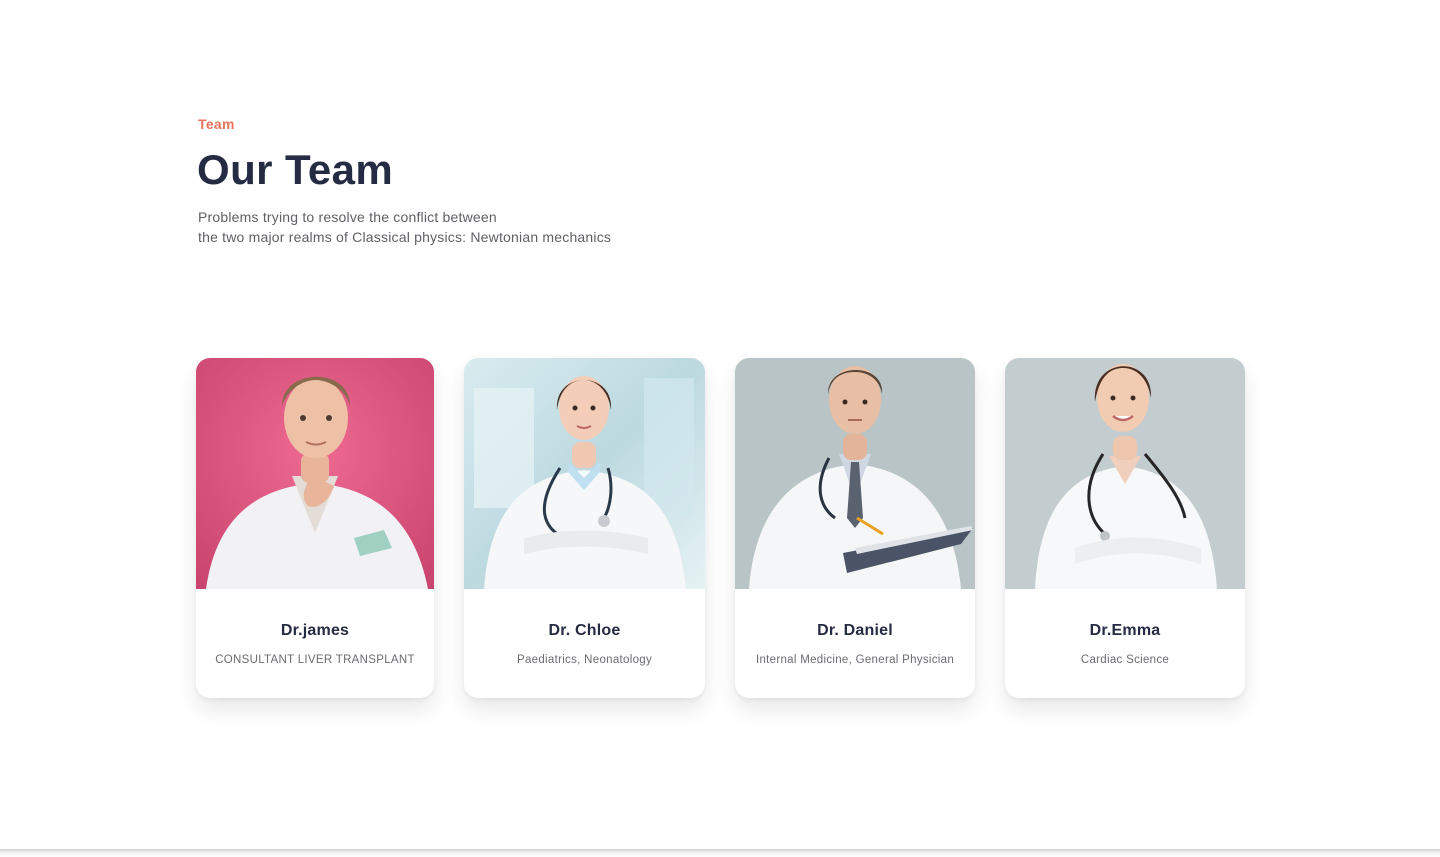 The image size is (1440, 857). What do you see at coordinates (315, 660) in the screenshot?
I see `doctor-specialty: CONSULTANT LIVER TRANSPLANT` at bounding box center [315, 660].